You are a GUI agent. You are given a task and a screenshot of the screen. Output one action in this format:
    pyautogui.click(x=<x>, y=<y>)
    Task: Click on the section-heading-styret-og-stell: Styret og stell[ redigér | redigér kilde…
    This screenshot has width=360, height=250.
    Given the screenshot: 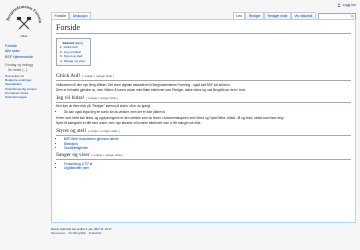 What is the action you would take?
    pyautogui.click(x=203, y=132)
    